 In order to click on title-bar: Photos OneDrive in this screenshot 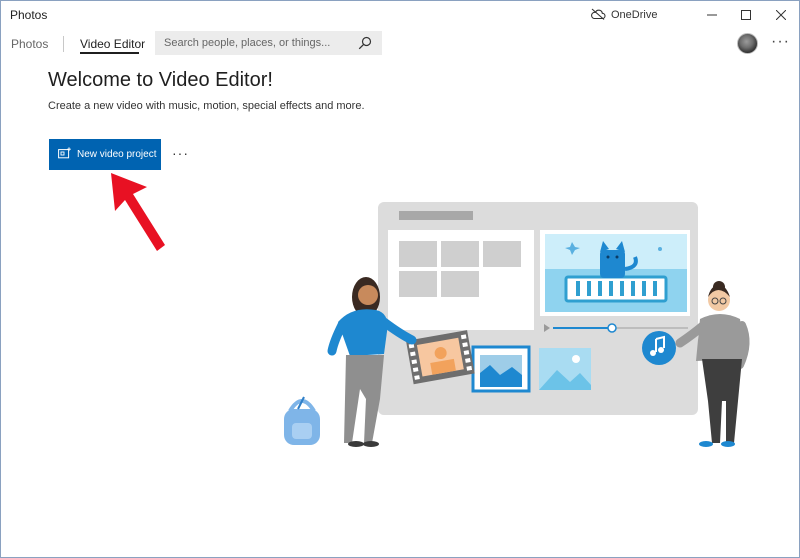, I will do `click(400, 15)`.